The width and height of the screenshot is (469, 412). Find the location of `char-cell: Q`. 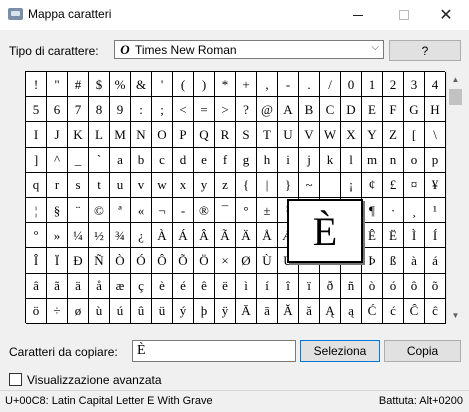

char-cell: Q is located at coordinates (204, 135).